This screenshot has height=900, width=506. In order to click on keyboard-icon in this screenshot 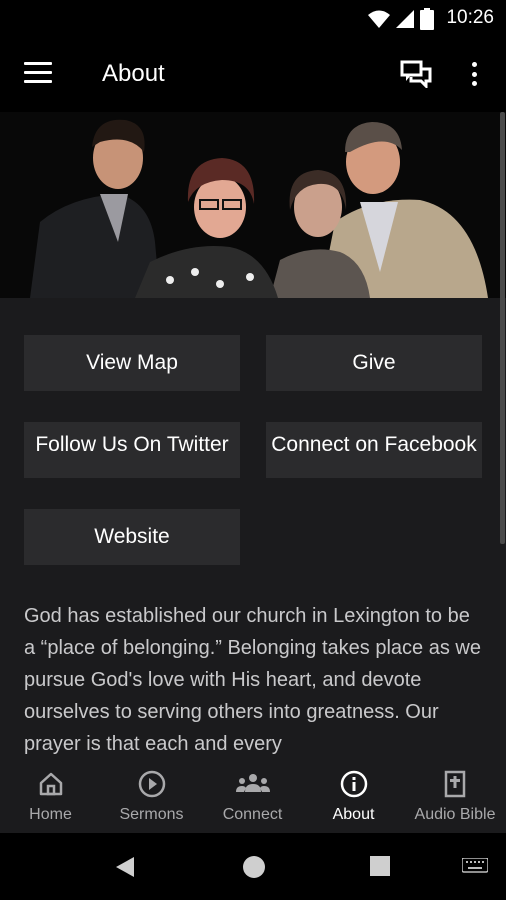, I will do `click(475, 866)`.